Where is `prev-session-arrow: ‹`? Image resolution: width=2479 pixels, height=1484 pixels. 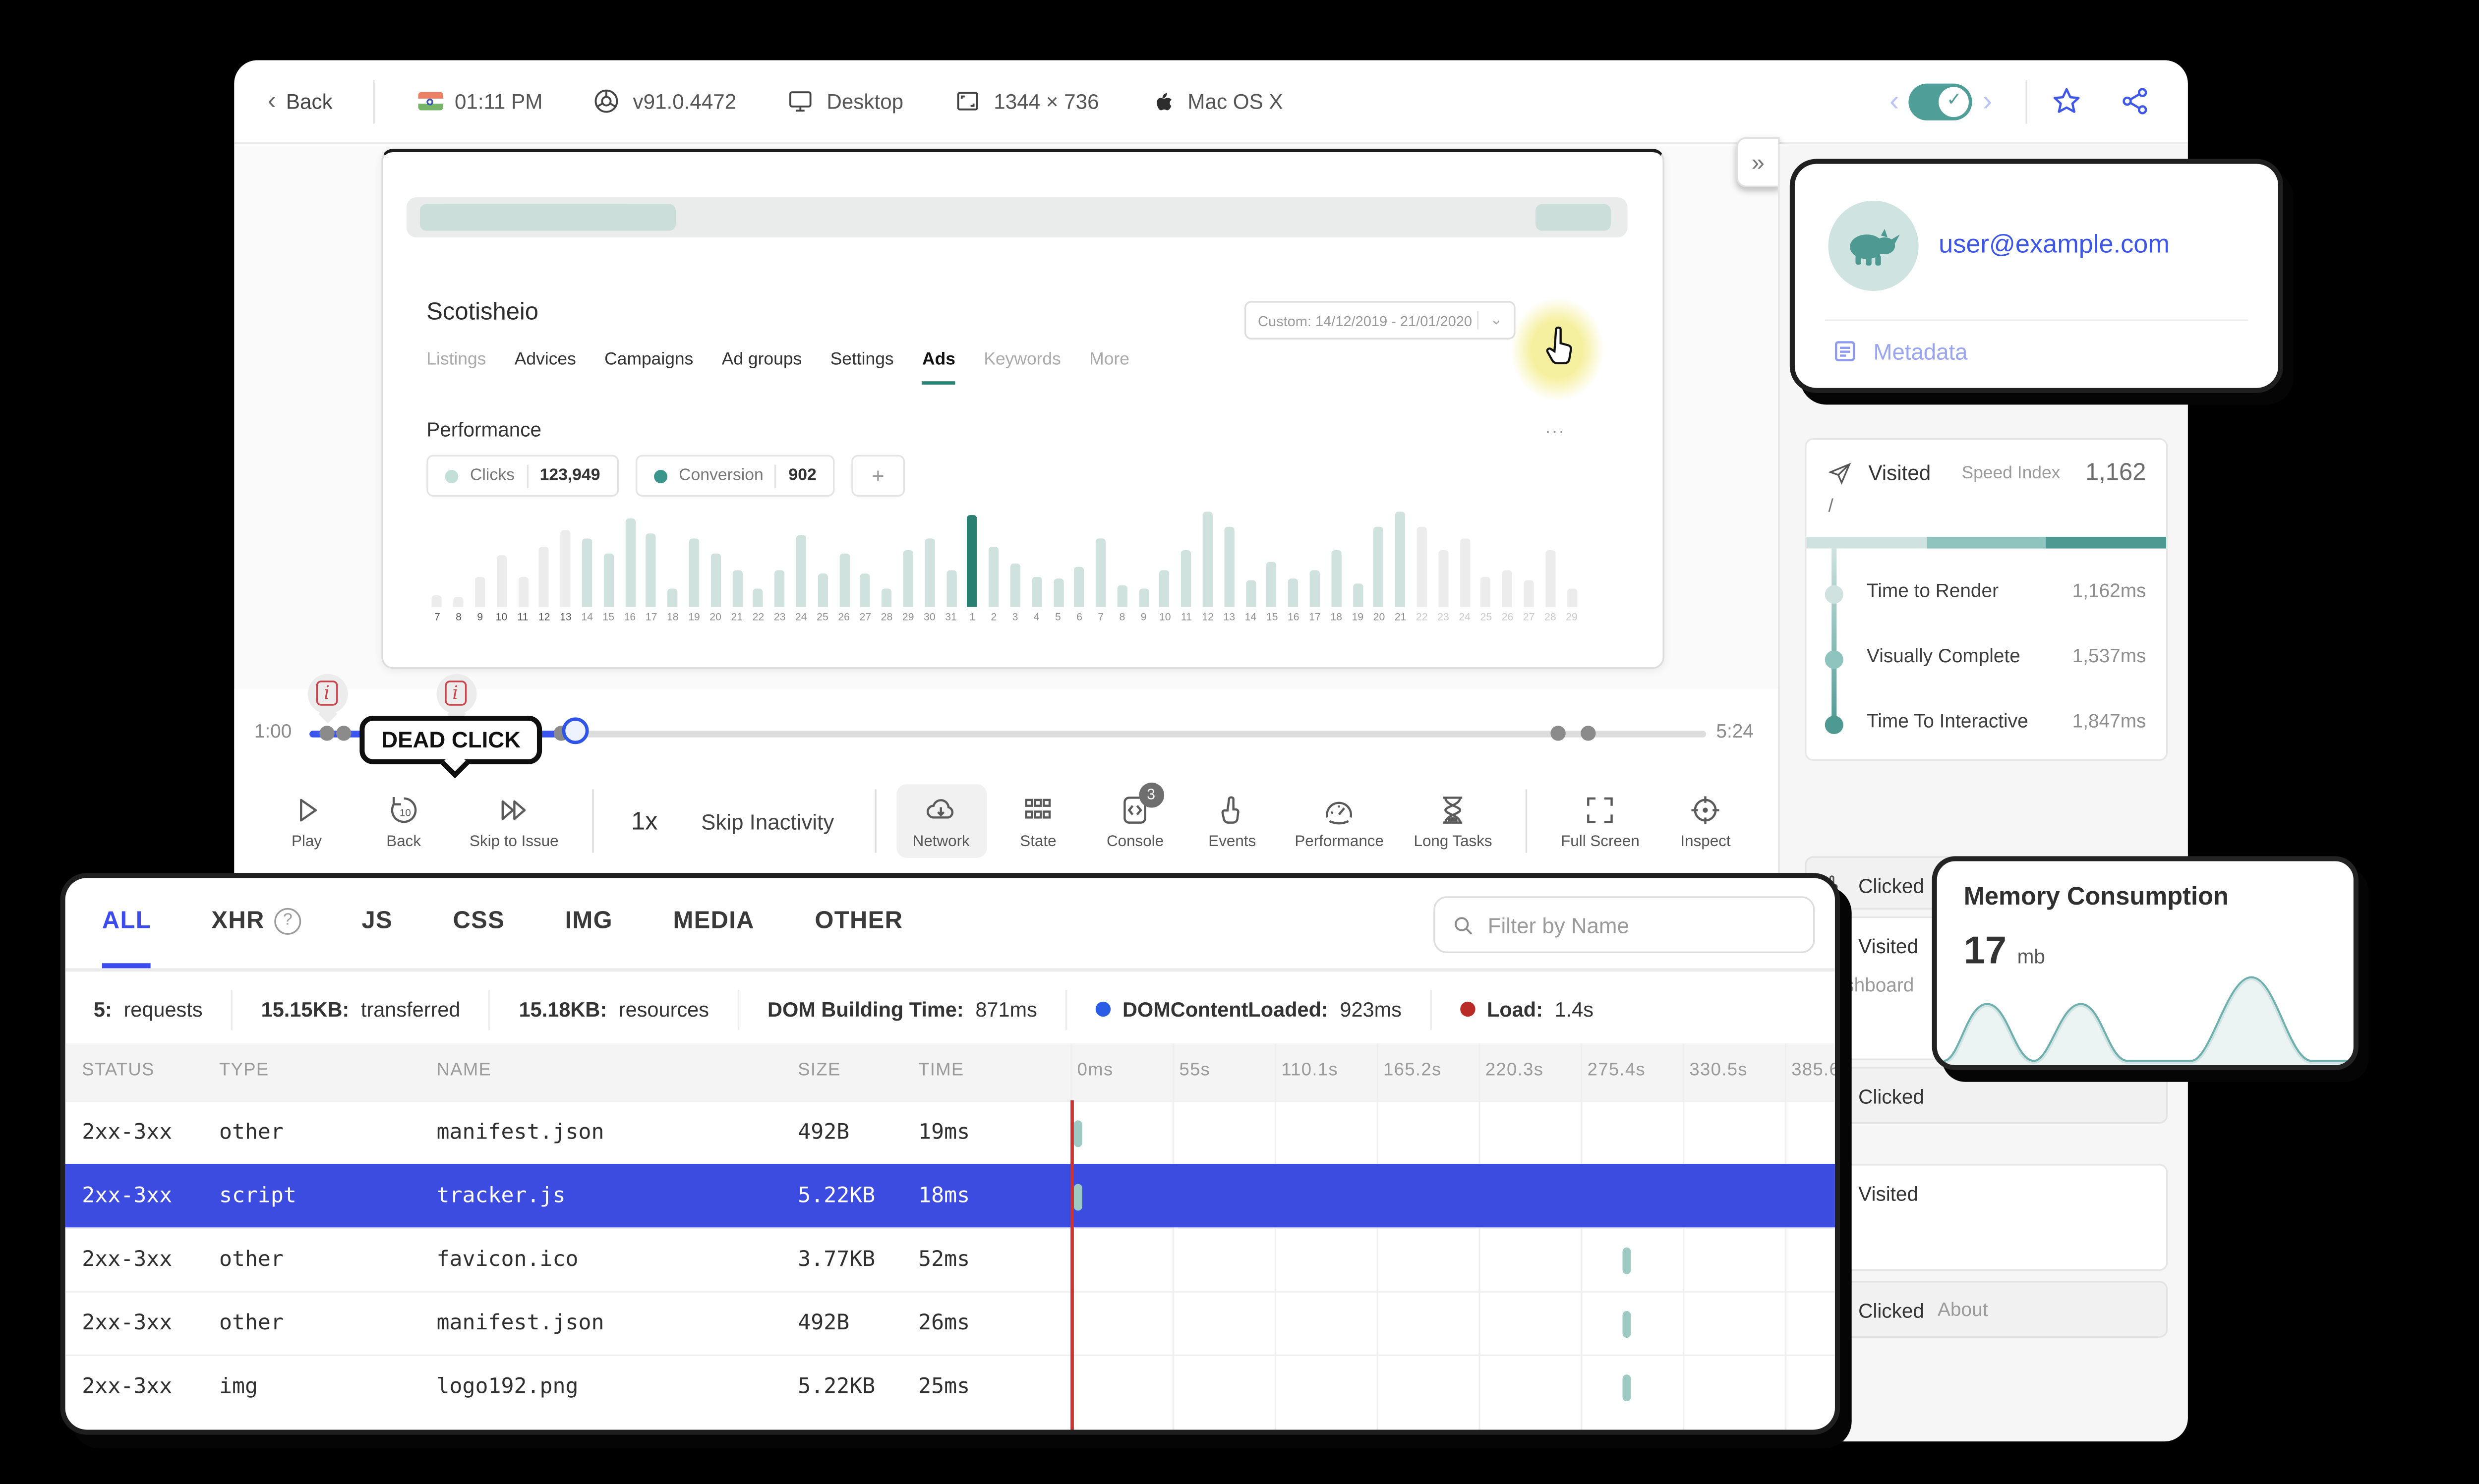 prev-session-arrow: ‹ is located at coordinates (1894, 100).